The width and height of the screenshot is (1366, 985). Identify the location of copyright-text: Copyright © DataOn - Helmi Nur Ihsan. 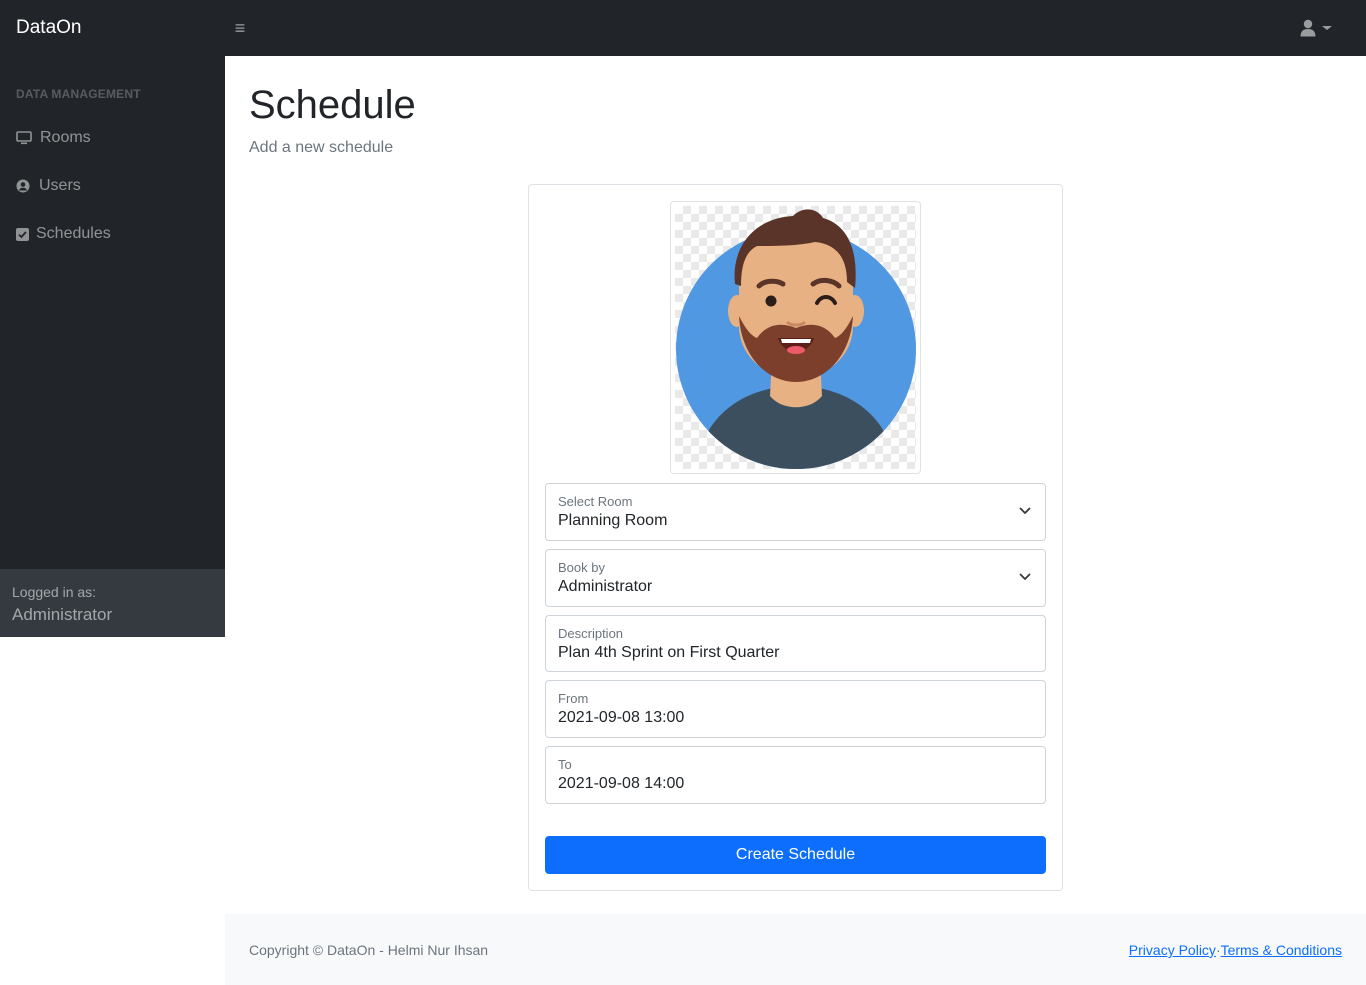
(369, 950).